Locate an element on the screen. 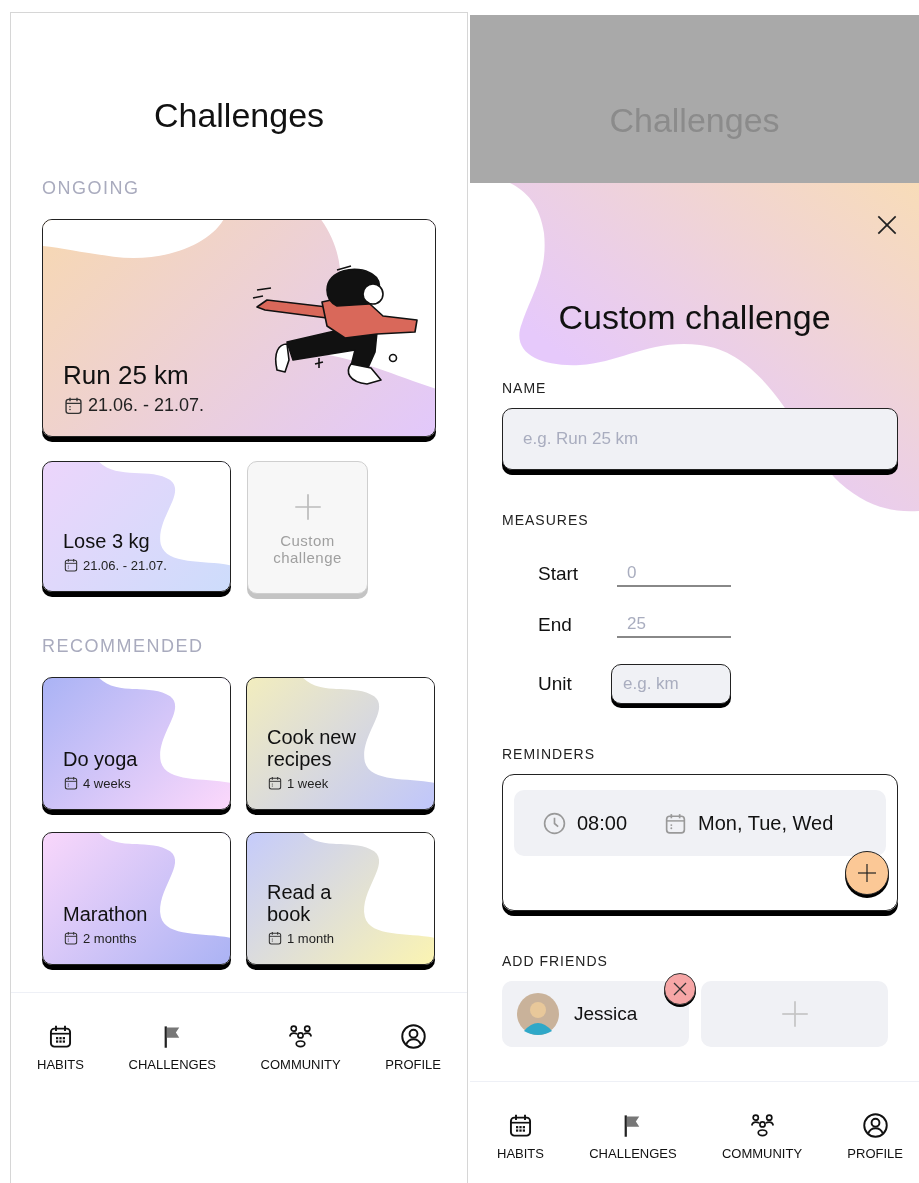  clock-icon is located at coordinates (554, 823).